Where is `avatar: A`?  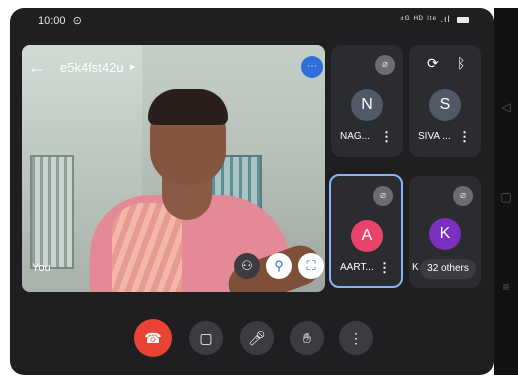
avatar: A is located at coordinates (367, 236).